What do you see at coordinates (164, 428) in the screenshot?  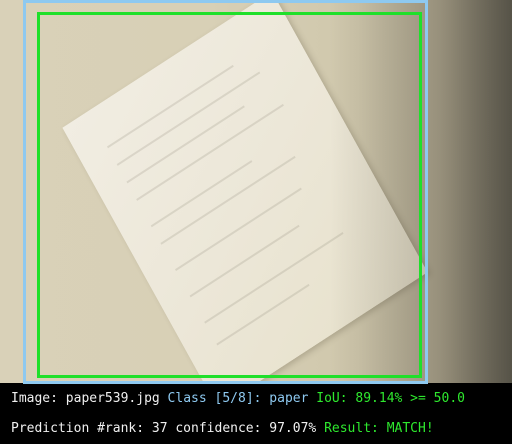 I see `prediction-text: Prediction #rank: 37 confidence: 97.07%` at bounding box center [164, 428].